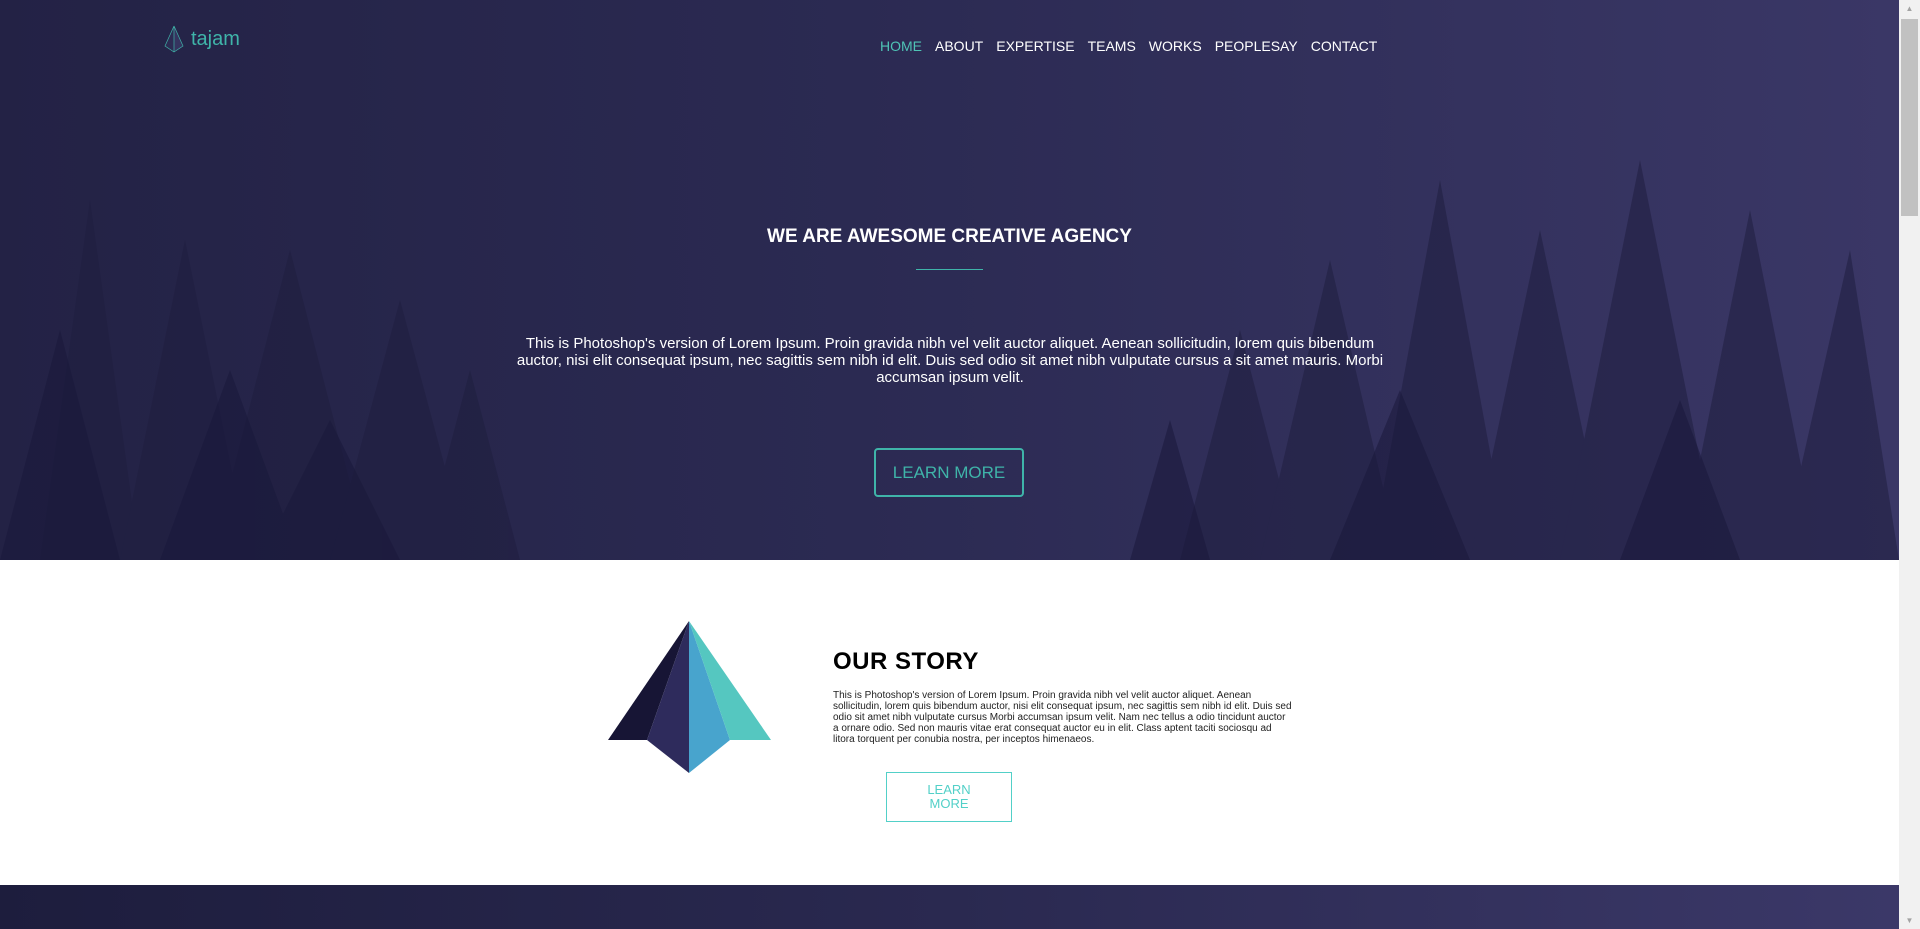  Describe the element at coordinates (215, 38) in the screenshot. I see `logo-text: tajam` at that location.